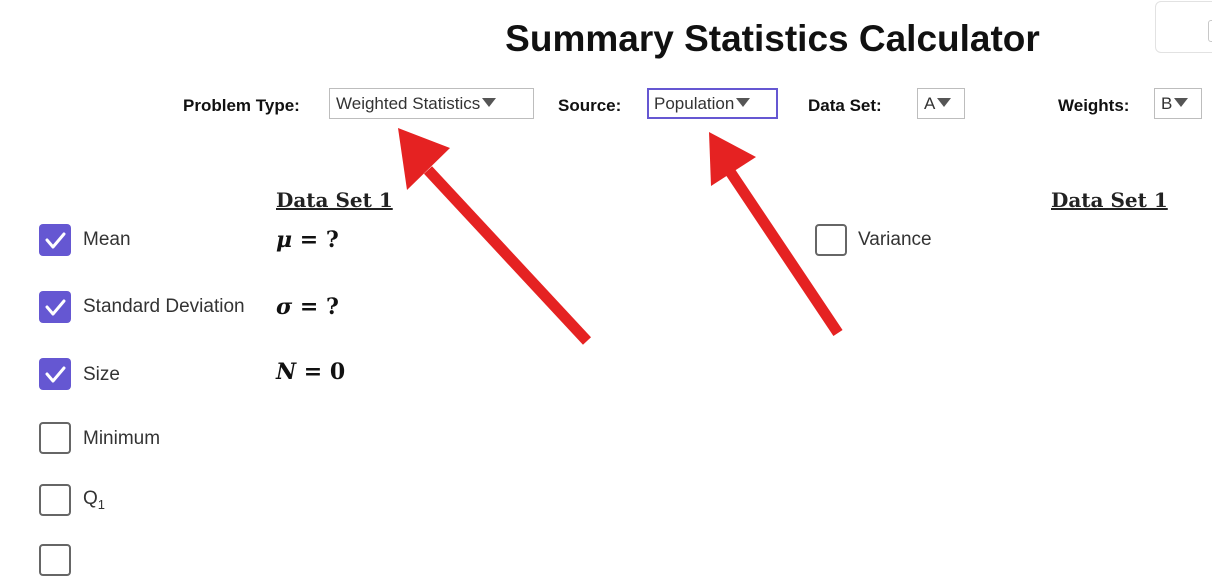  I want to click on variance-label: Variance, so click(895, 239).